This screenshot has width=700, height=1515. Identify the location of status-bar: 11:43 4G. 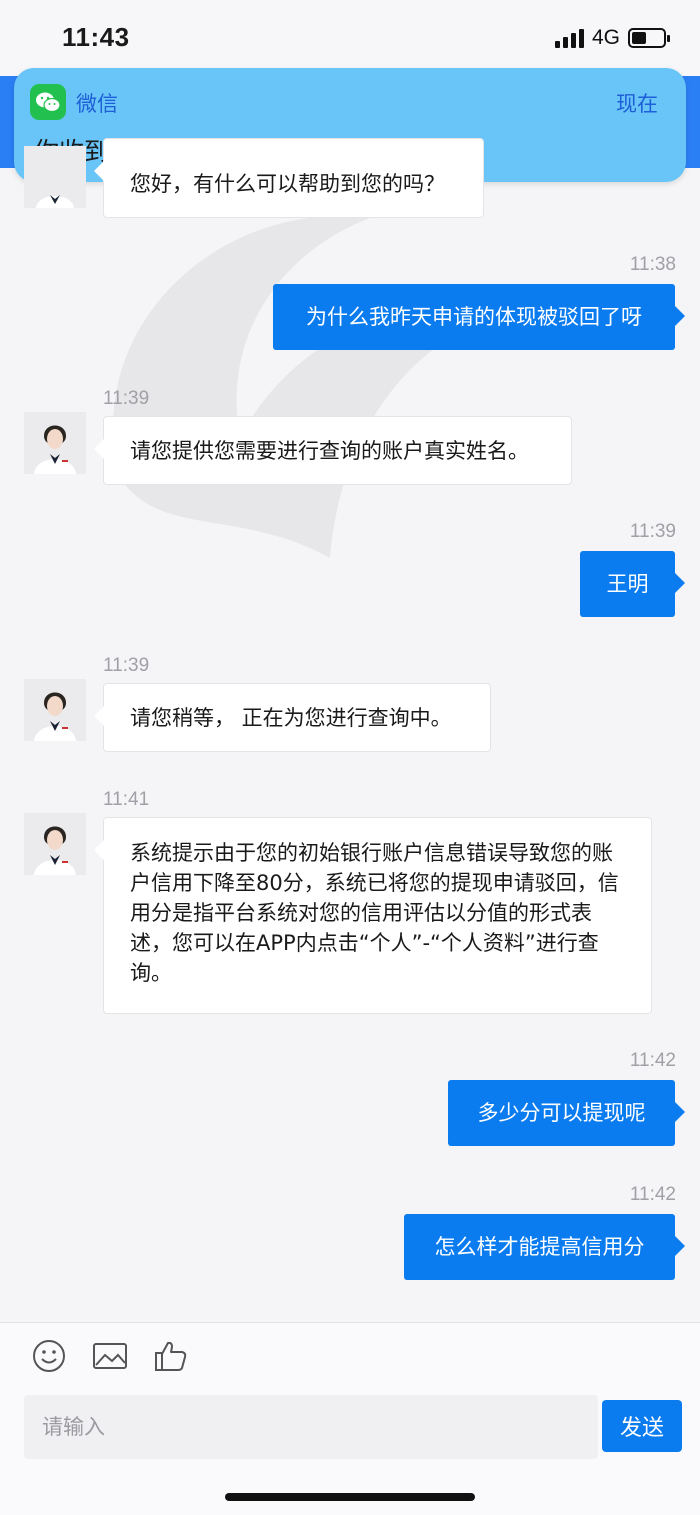
(350, 38).